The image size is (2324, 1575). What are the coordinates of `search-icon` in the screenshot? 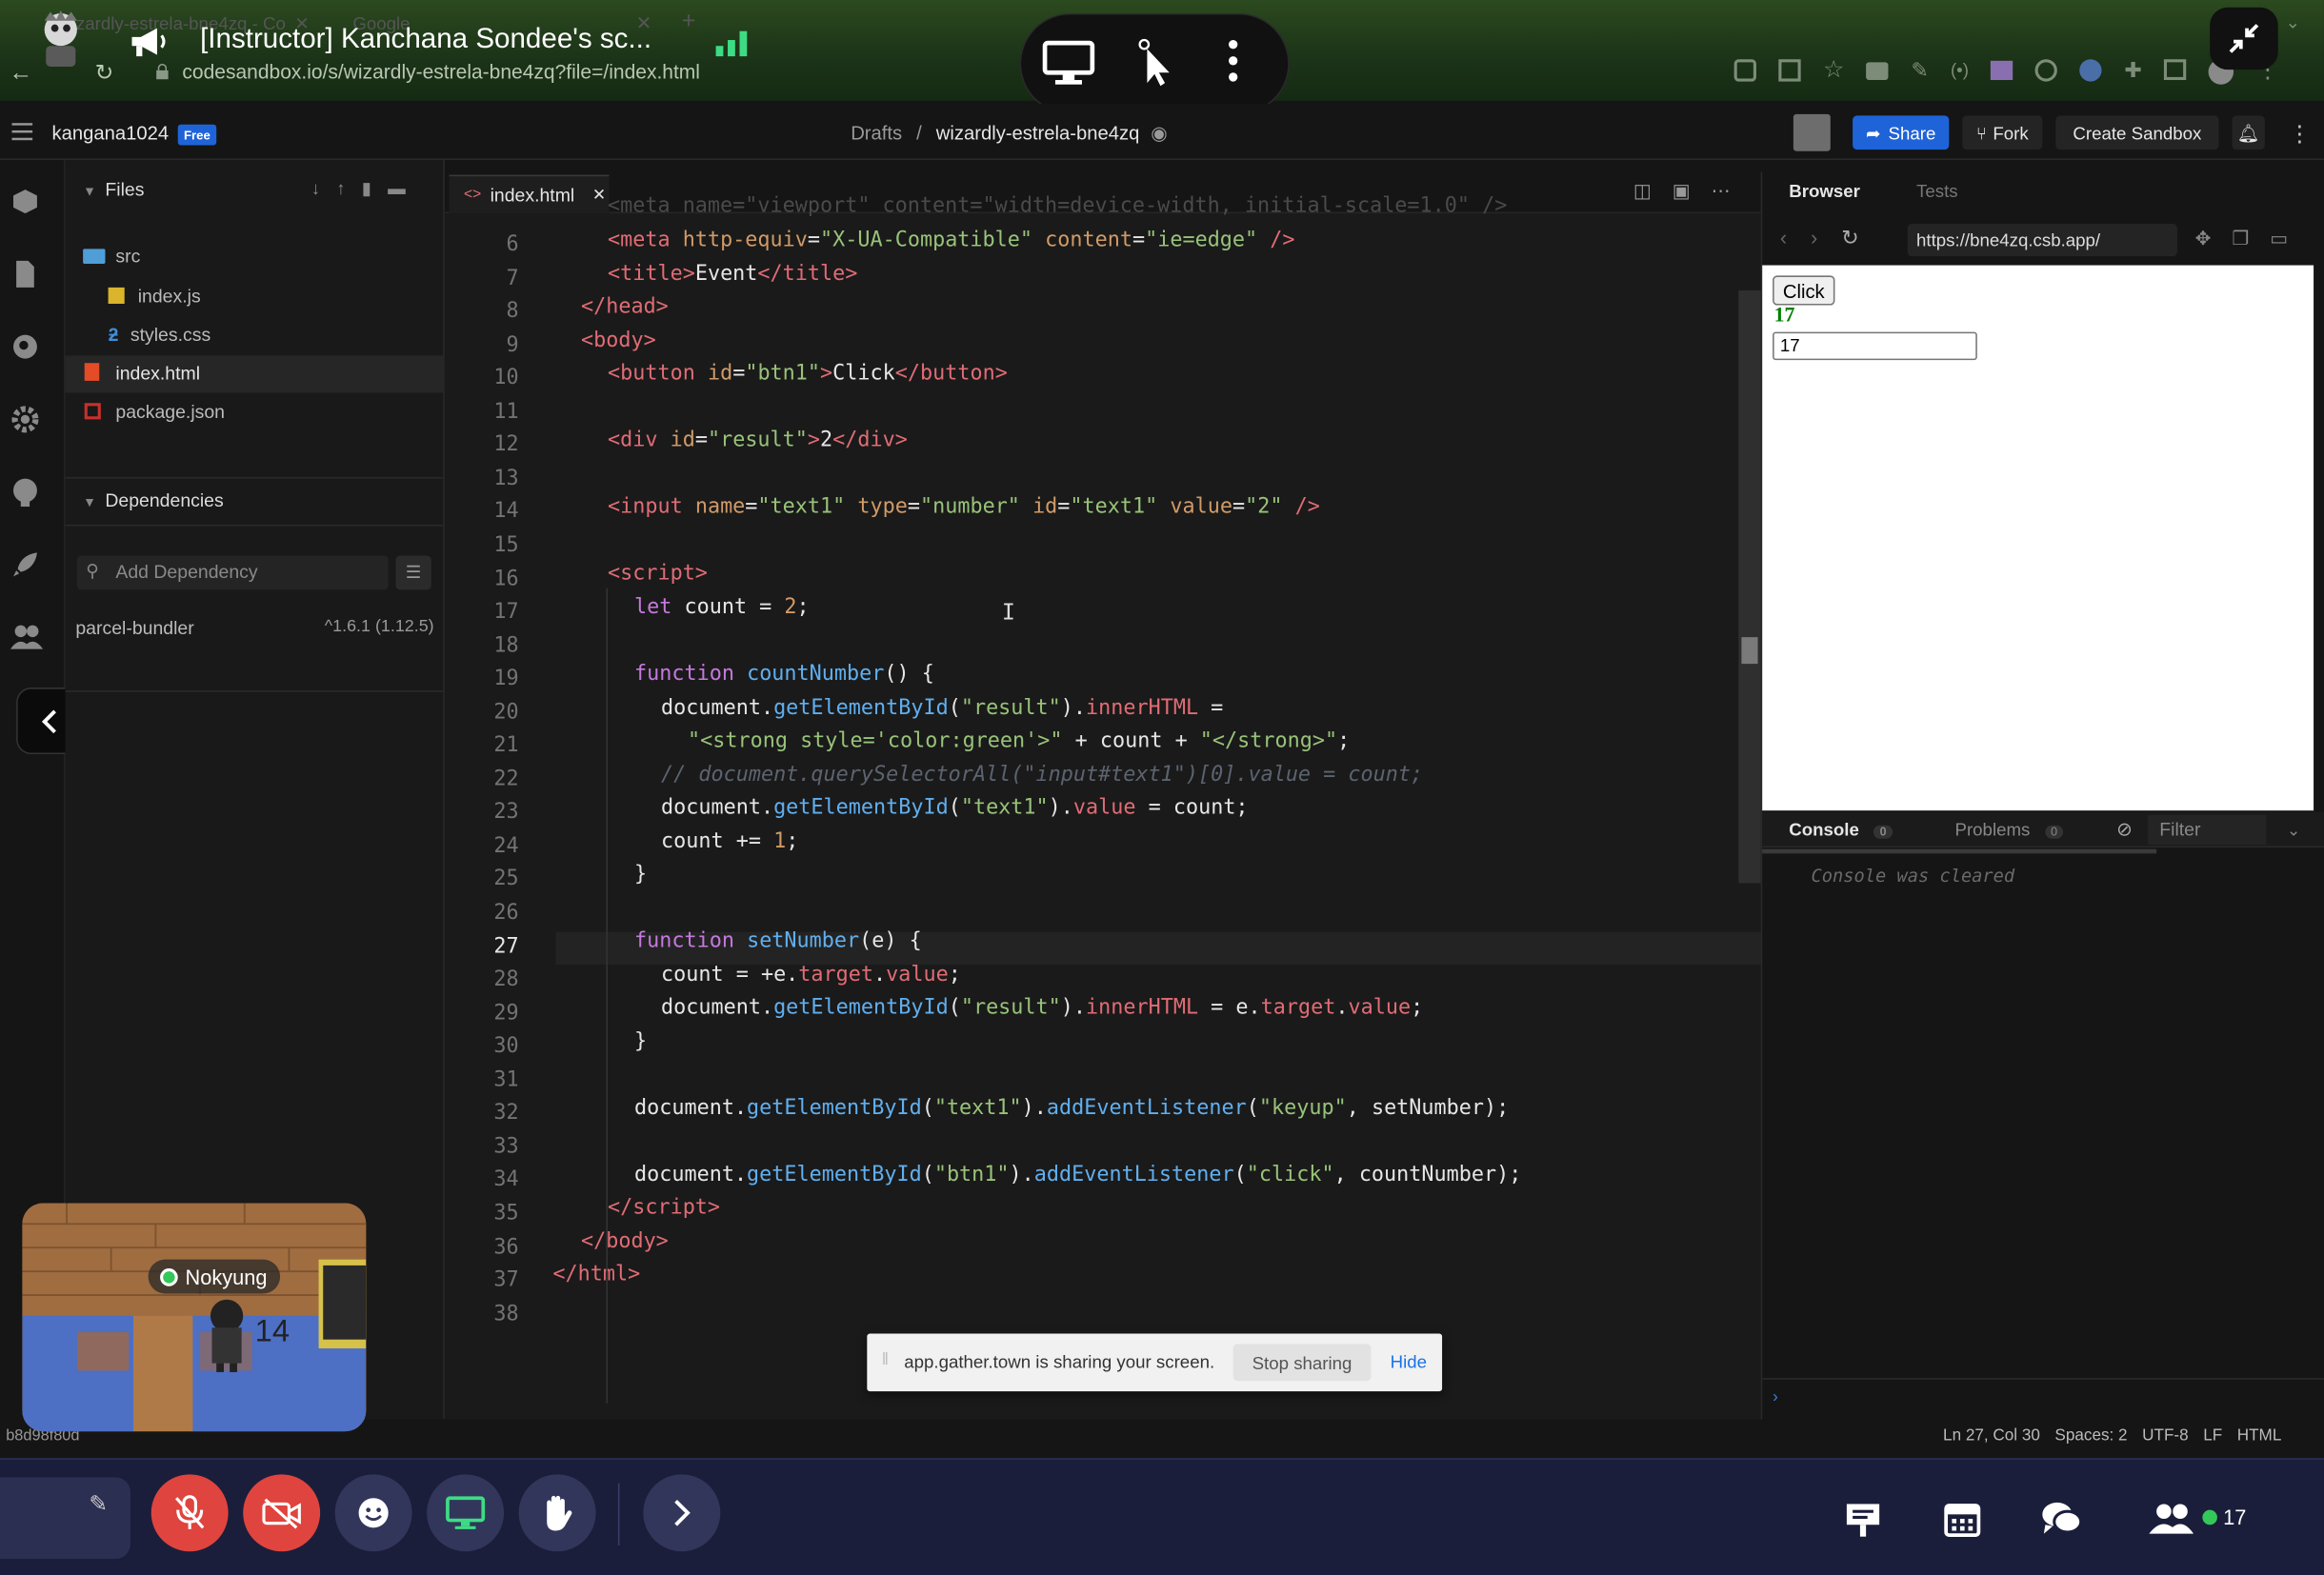 It's located at (25, 347).